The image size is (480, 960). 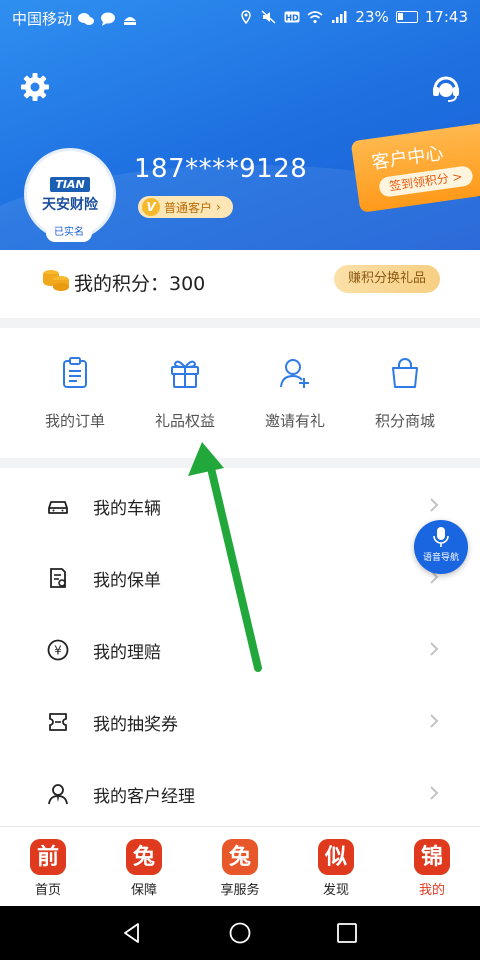 I want to click on clock: 17:43, so click(x=446, y=17).